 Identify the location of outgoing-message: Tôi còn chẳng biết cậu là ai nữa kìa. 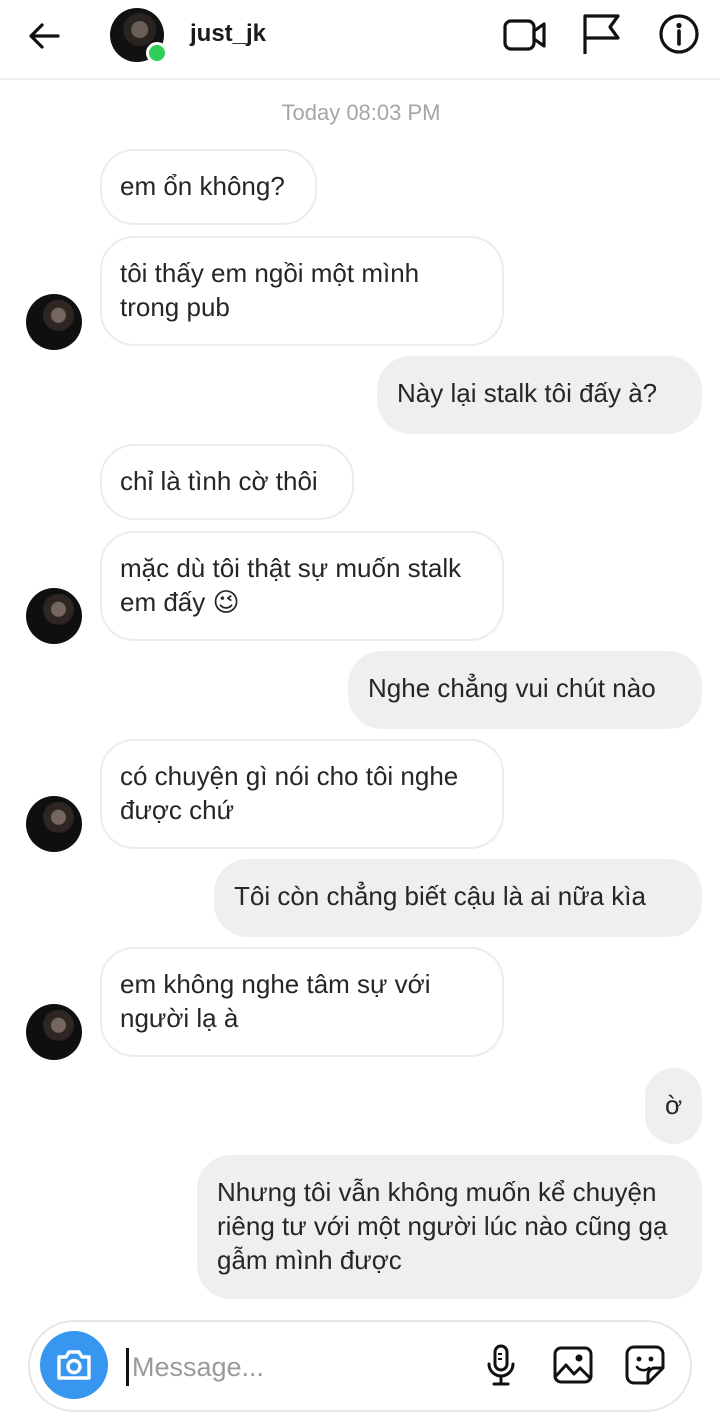
(458, 898).